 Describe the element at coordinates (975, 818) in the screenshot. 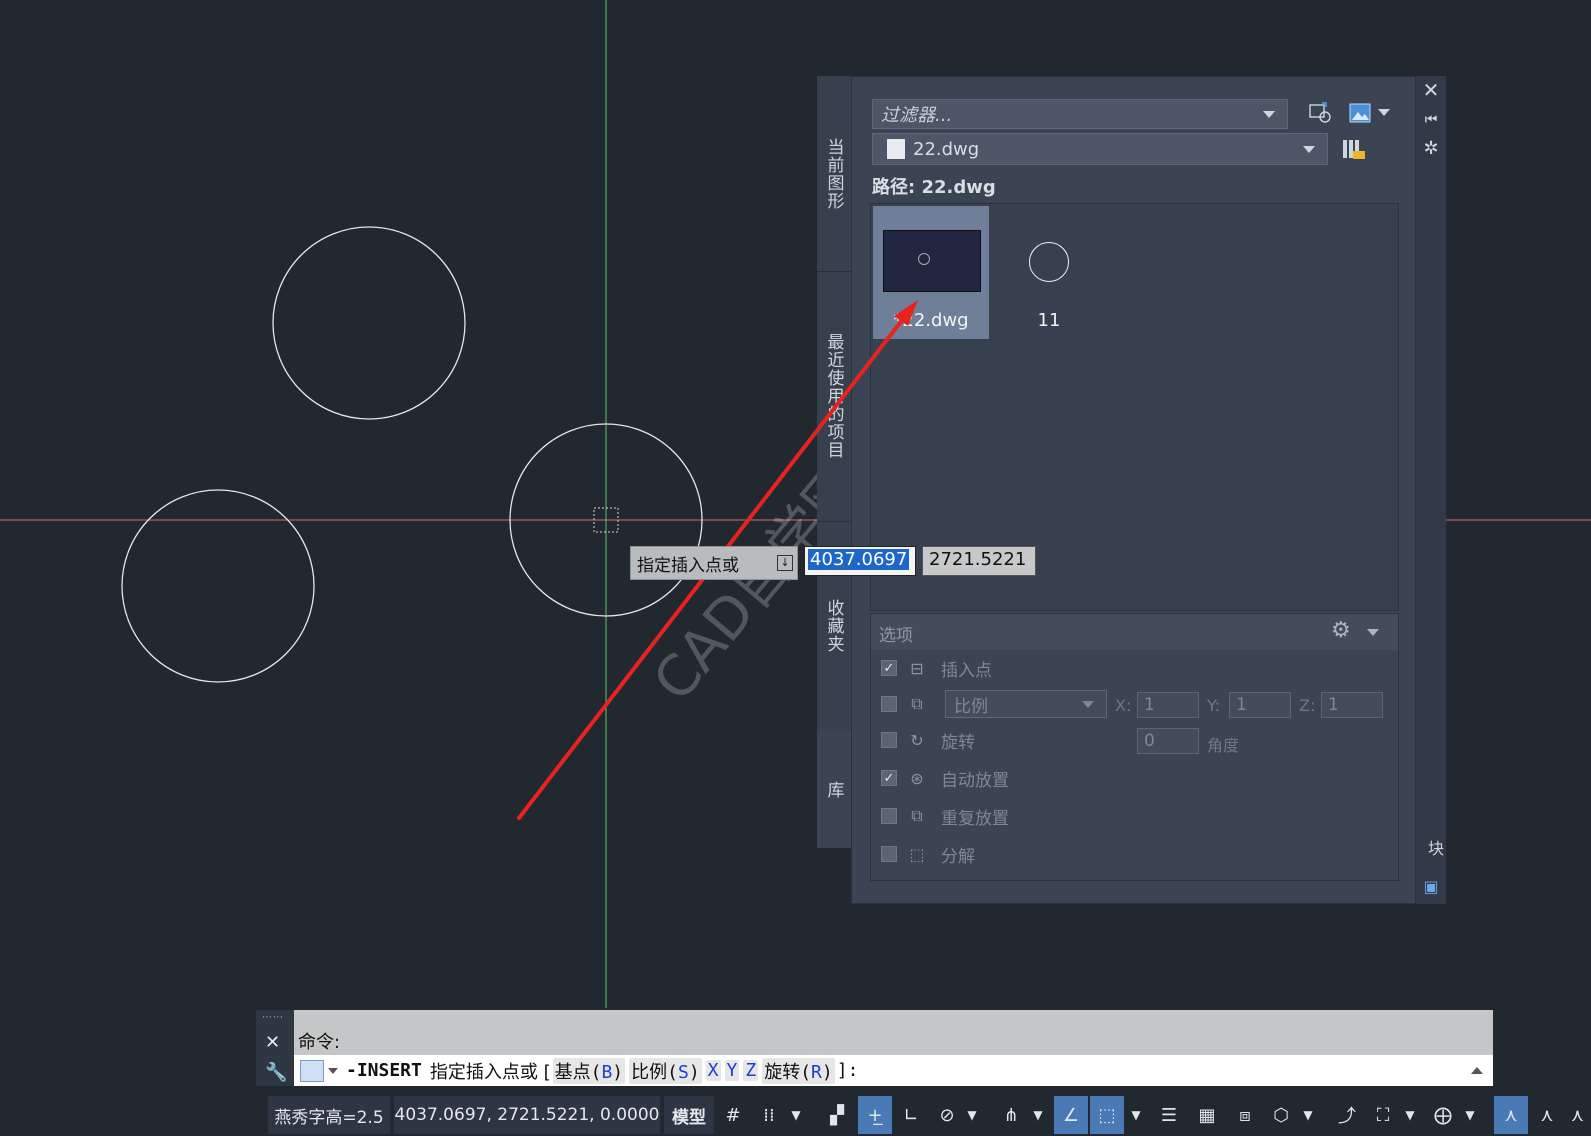

I see `repeat-place-label: 重复放置` at that location.